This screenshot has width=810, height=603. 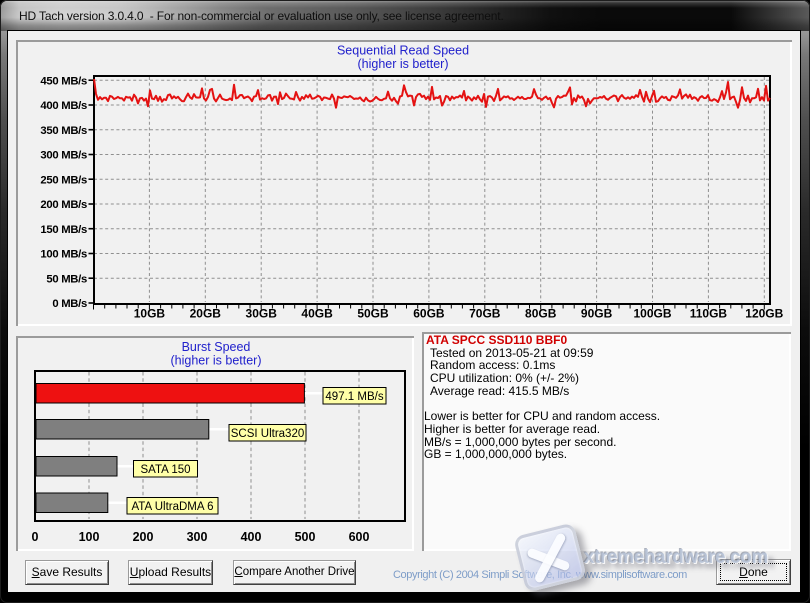 What do you see at coordinates (541, 314) in the screenshot?
I see `svg-text: 80GB` at bounding box center [541, 314].